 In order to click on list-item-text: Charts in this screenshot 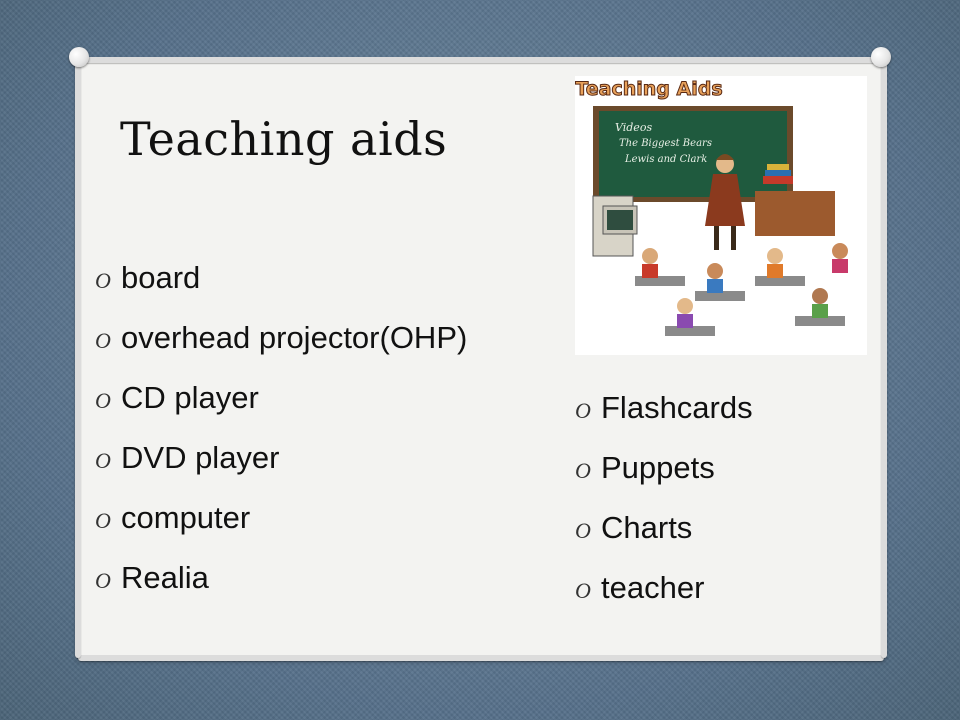, I will do `click(647, 527)`.